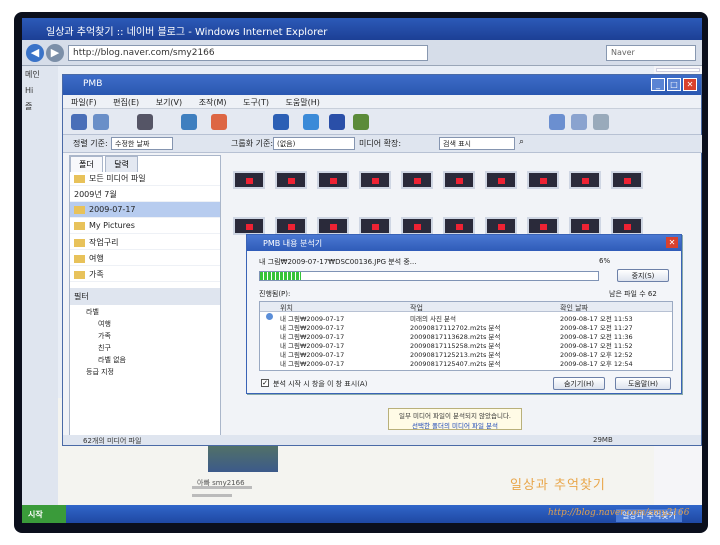 Image resolution: width=720 pixels, height=545 pixels. Describe the element at coordinates (477, 143) in the screenshot. I see `search-field: 검색 표시` at that location.